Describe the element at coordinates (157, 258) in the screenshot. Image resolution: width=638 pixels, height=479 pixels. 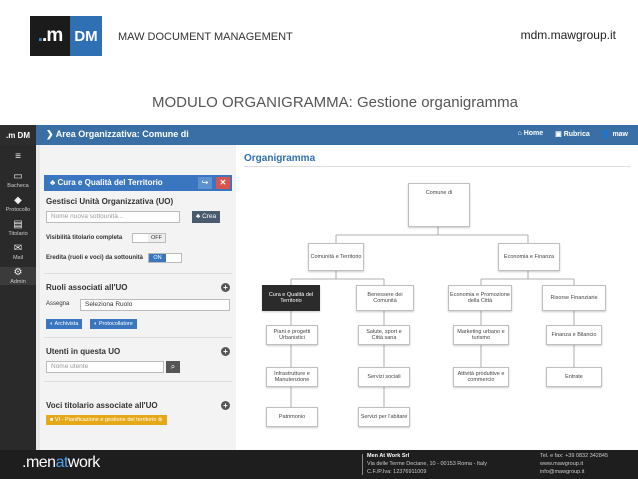
I see `toggle-state: ON` at that location.